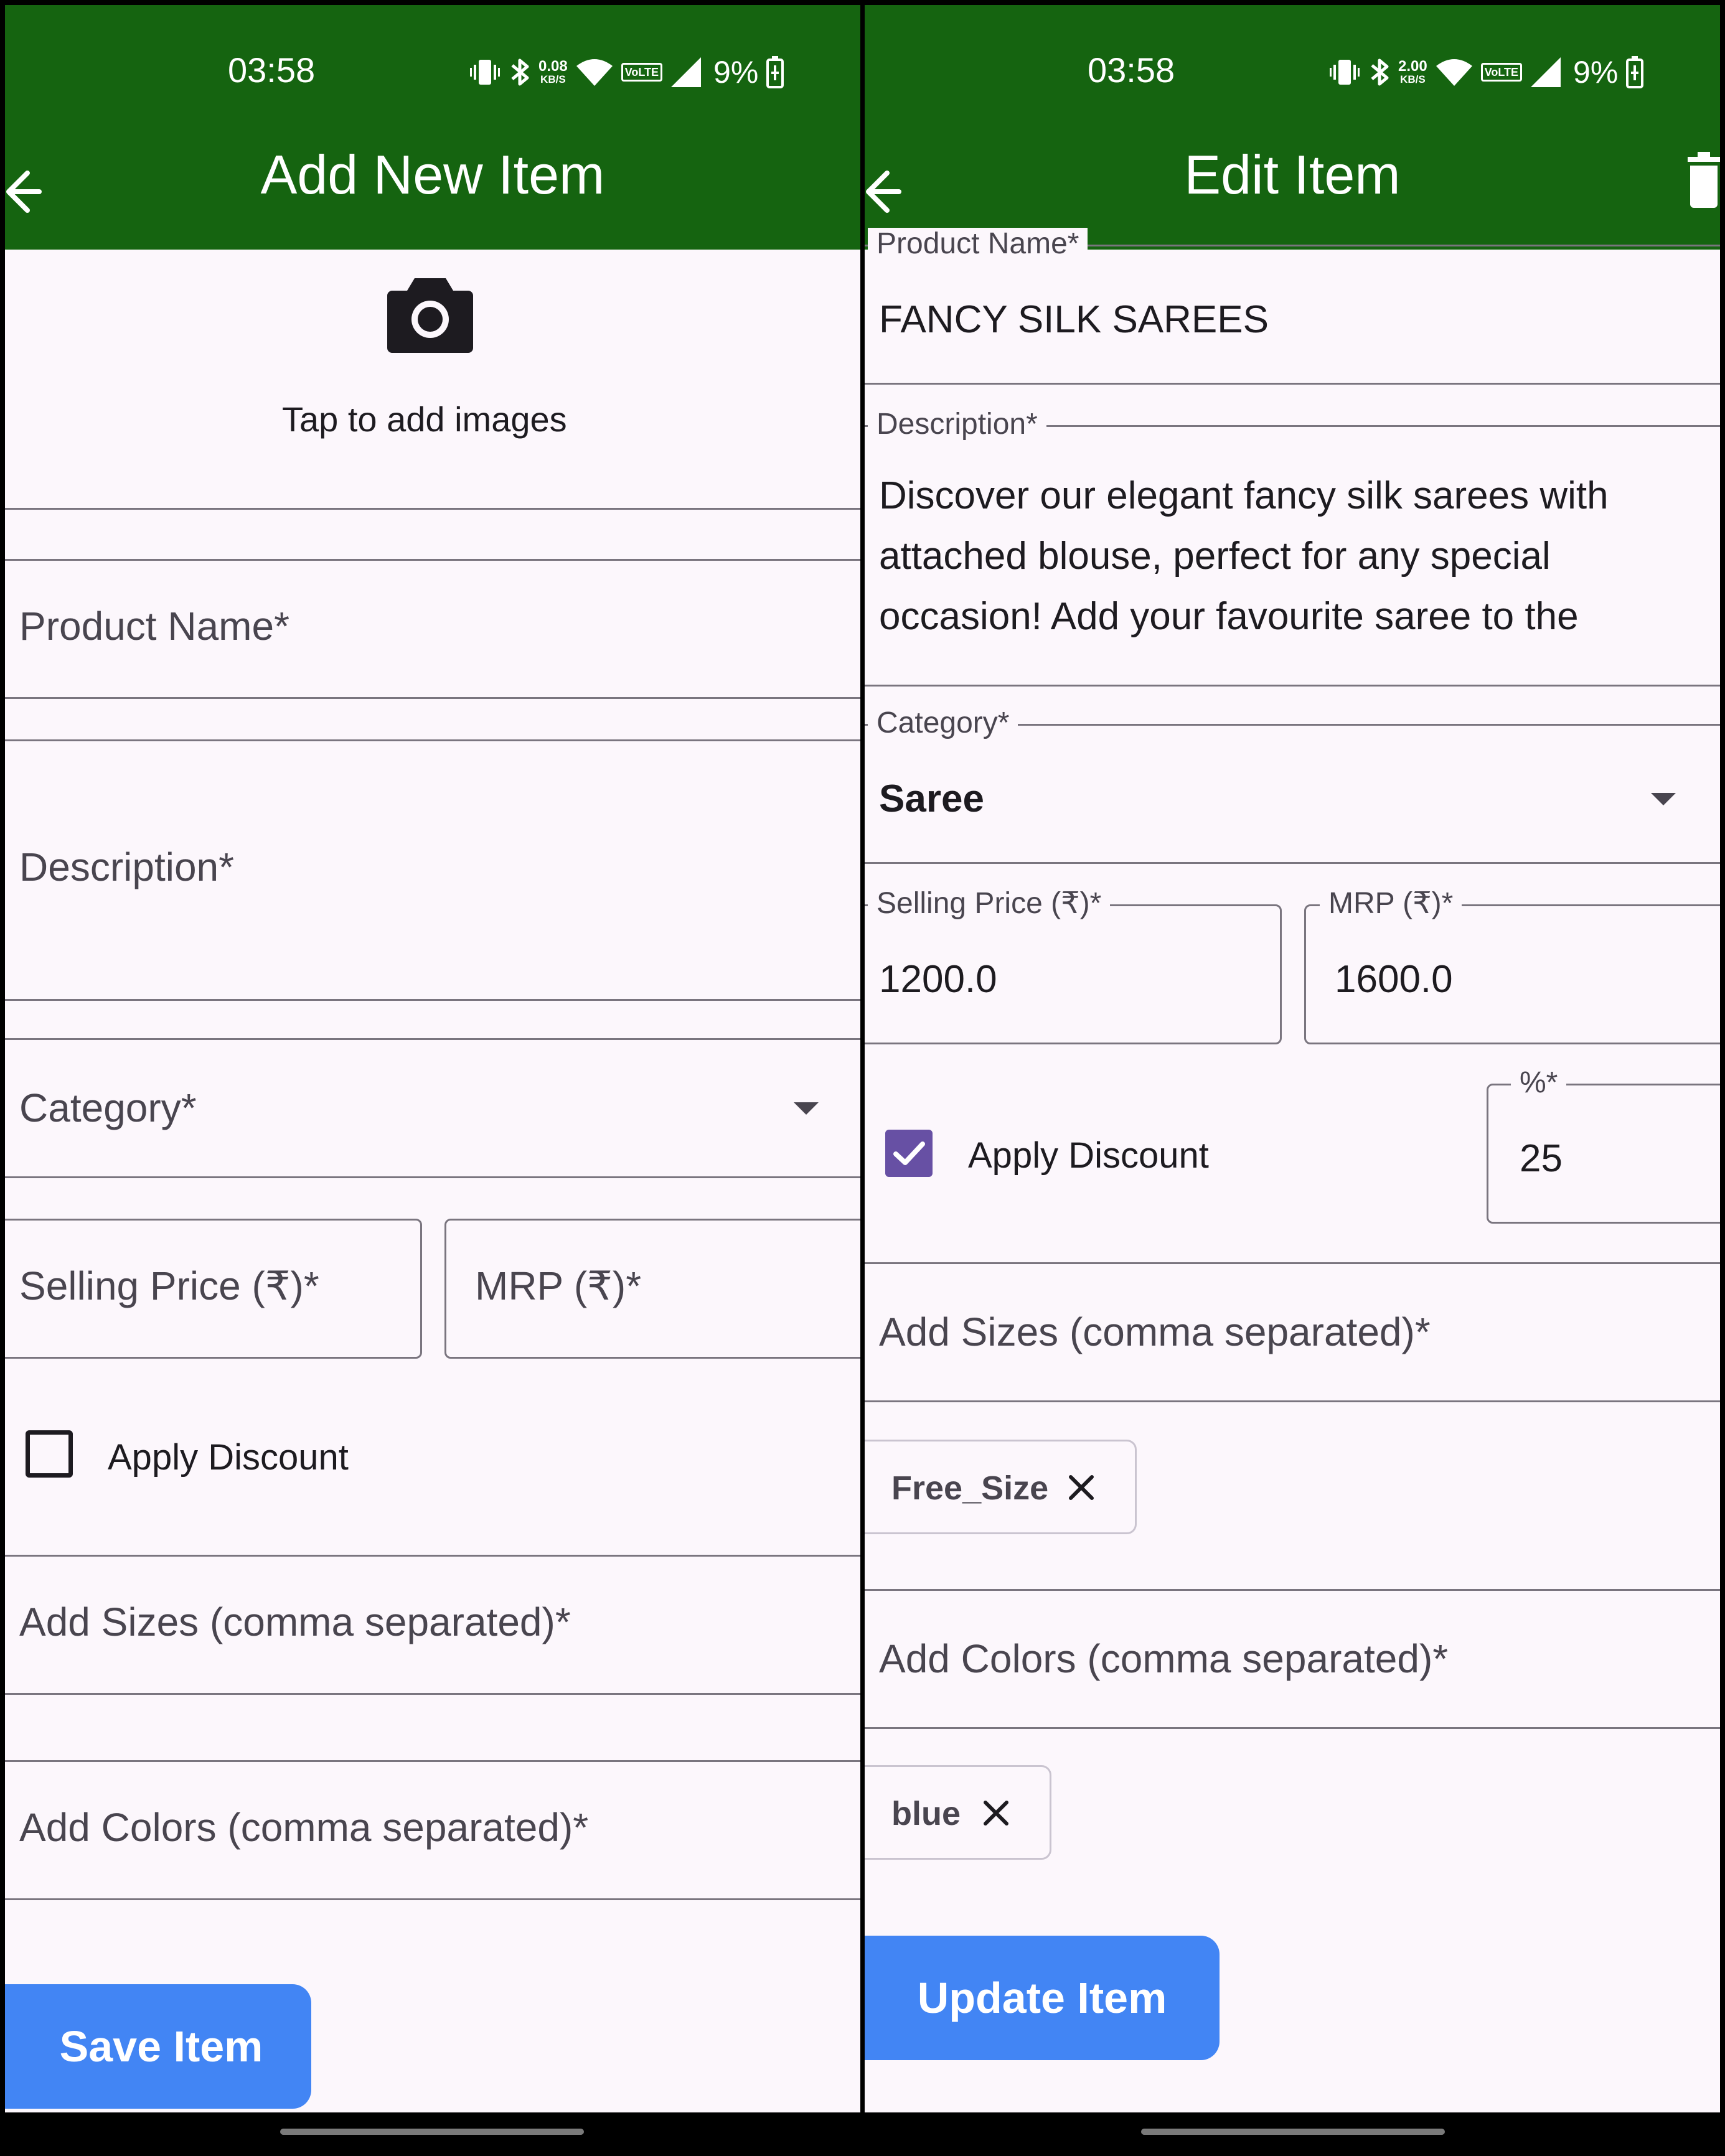 Image resolution: width=1725 pixels, height=2156 pixels. Describe the element at coordinates (1073, 966) in the screenshot. I see `selling-price-input: Selling Price (₹)* 1200.0` at that location.